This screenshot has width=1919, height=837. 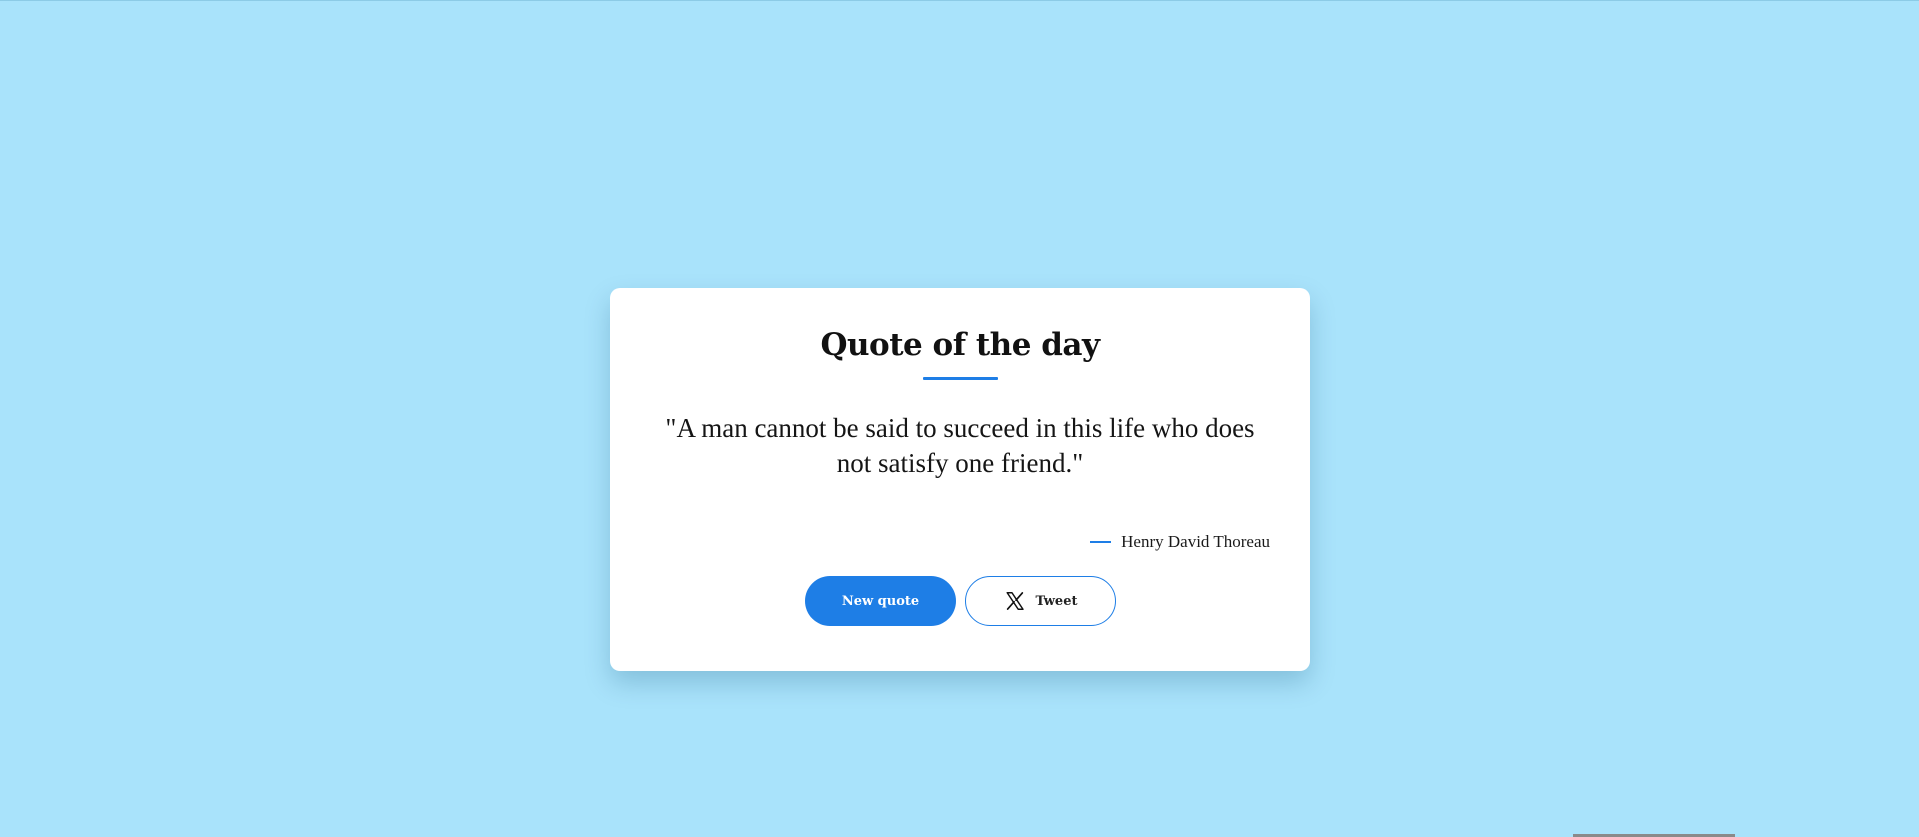 I want to click on author-dash, so click(x=1101, y=542).